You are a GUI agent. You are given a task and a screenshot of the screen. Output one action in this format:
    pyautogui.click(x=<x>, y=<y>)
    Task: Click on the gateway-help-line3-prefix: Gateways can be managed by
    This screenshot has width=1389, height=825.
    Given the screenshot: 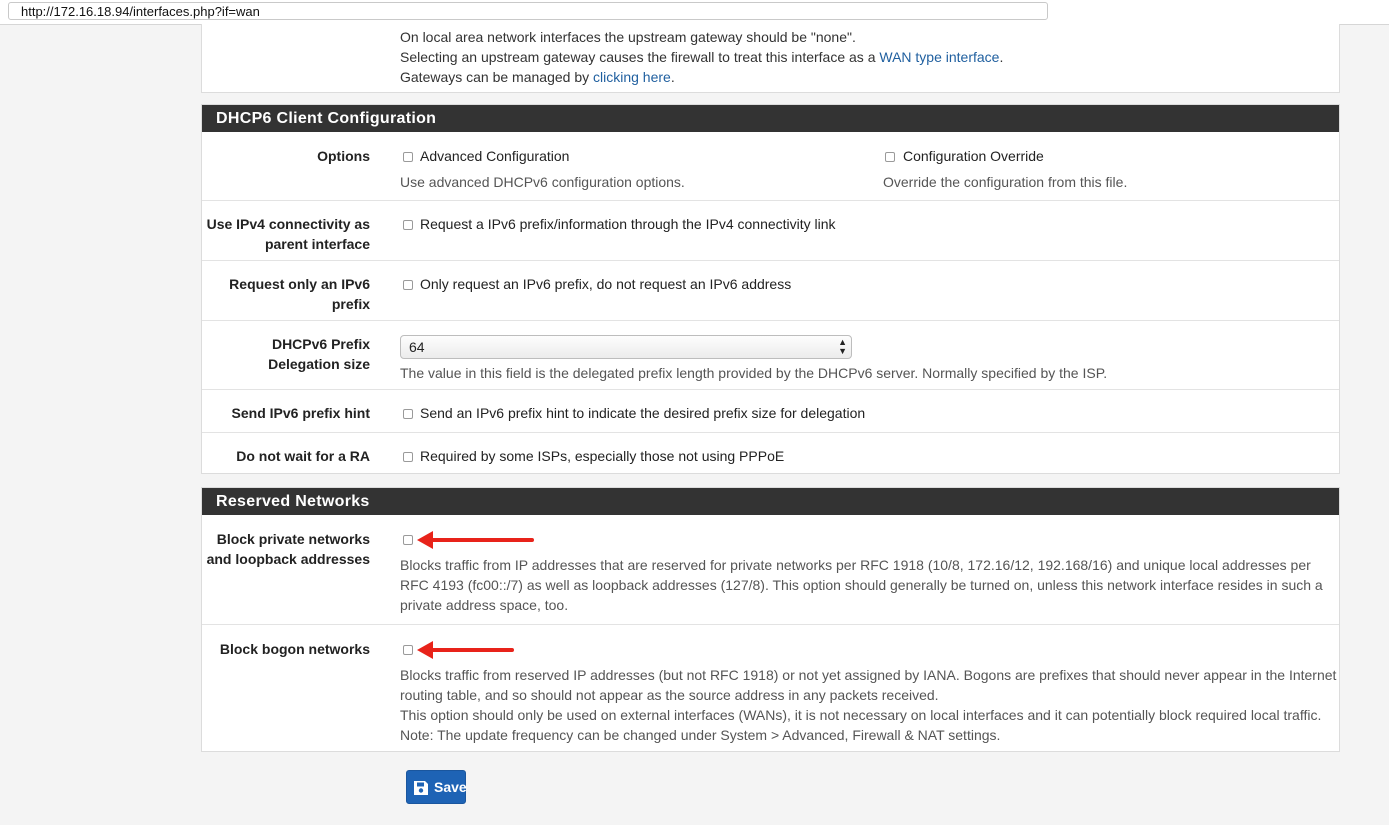 What is the action you would take?
    pyautogui.click(x=497, y=77)
    